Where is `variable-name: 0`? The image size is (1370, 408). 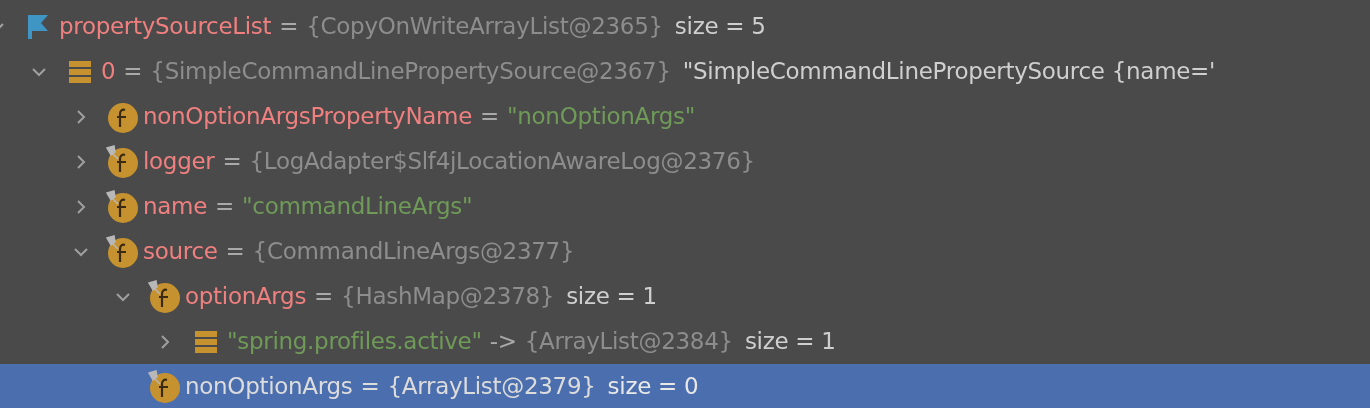
variable-name: 0 is located at coordinates (108, 72).